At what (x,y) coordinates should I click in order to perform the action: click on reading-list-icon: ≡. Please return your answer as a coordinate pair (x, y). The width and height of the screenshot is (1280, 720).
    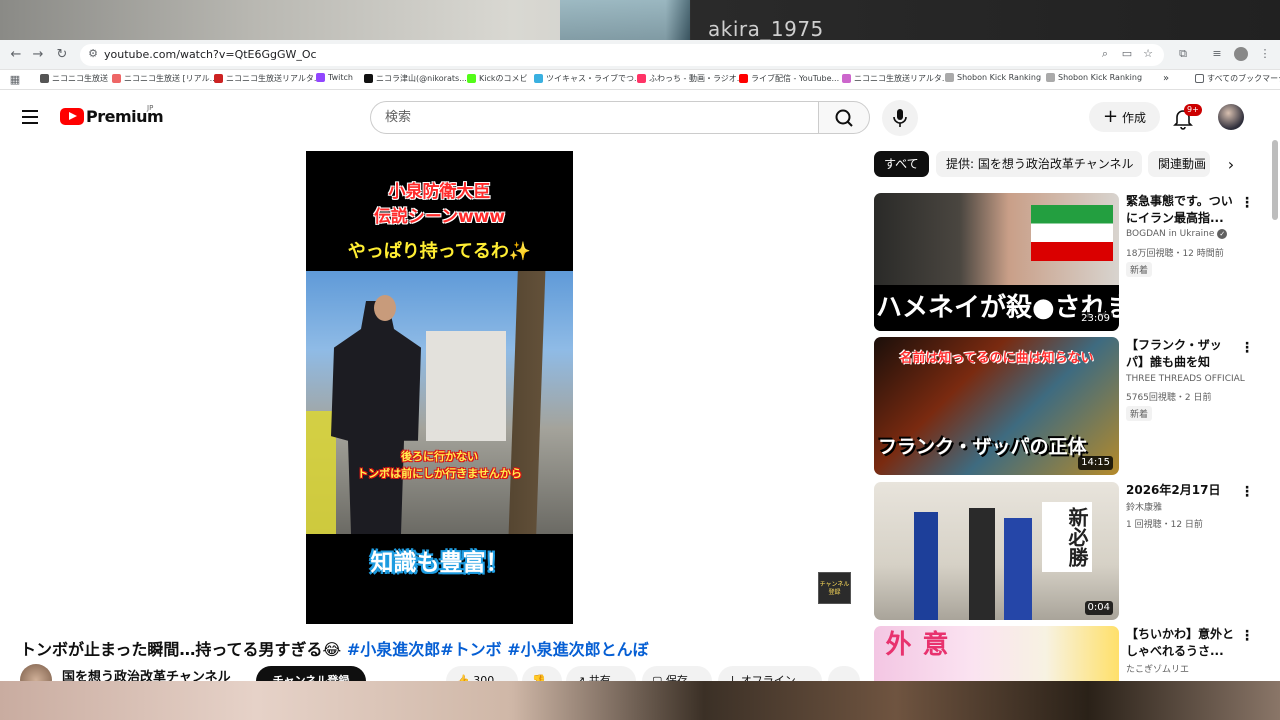
    Looking at the image, I should click on (1217, 54).